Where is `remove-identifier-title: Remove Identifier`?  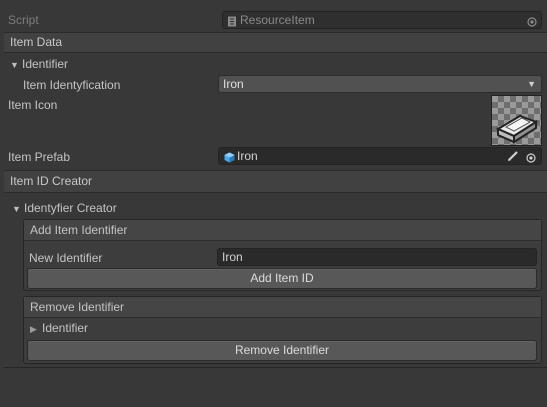
remove-identifier-title: Remove Identifier is located at coordinates (282, 307).